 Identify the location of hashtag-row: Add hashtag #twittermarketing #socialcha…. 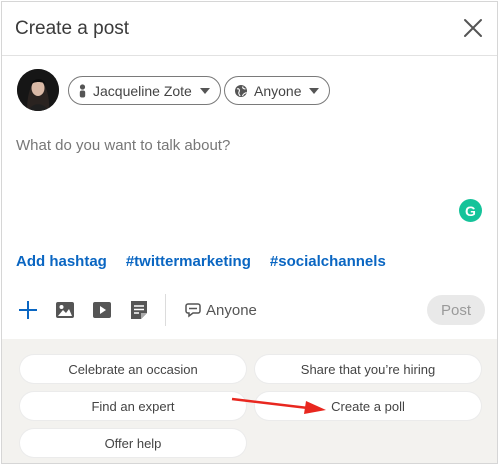
(201, 261).